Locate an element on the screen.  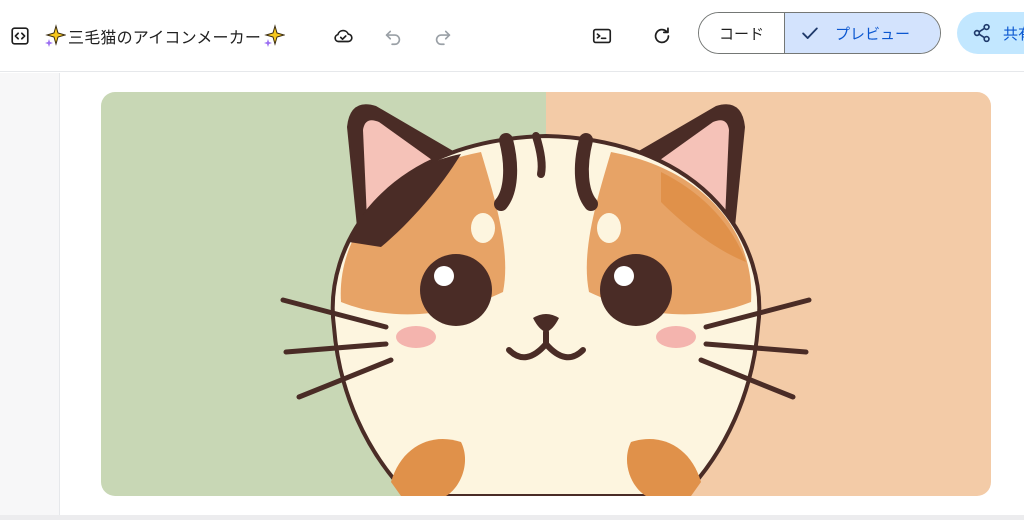
preview-view-tab: プレビュー is located at coordinates (862, 33).